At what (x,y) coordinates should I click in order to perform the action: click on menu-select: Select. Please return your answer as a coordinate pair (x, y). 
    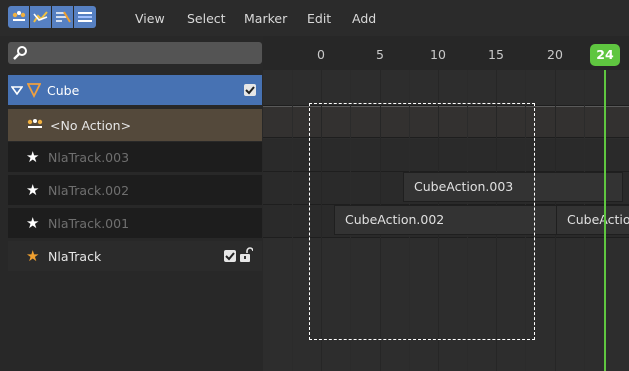
    Looking at the image, I should click on (206, 18).